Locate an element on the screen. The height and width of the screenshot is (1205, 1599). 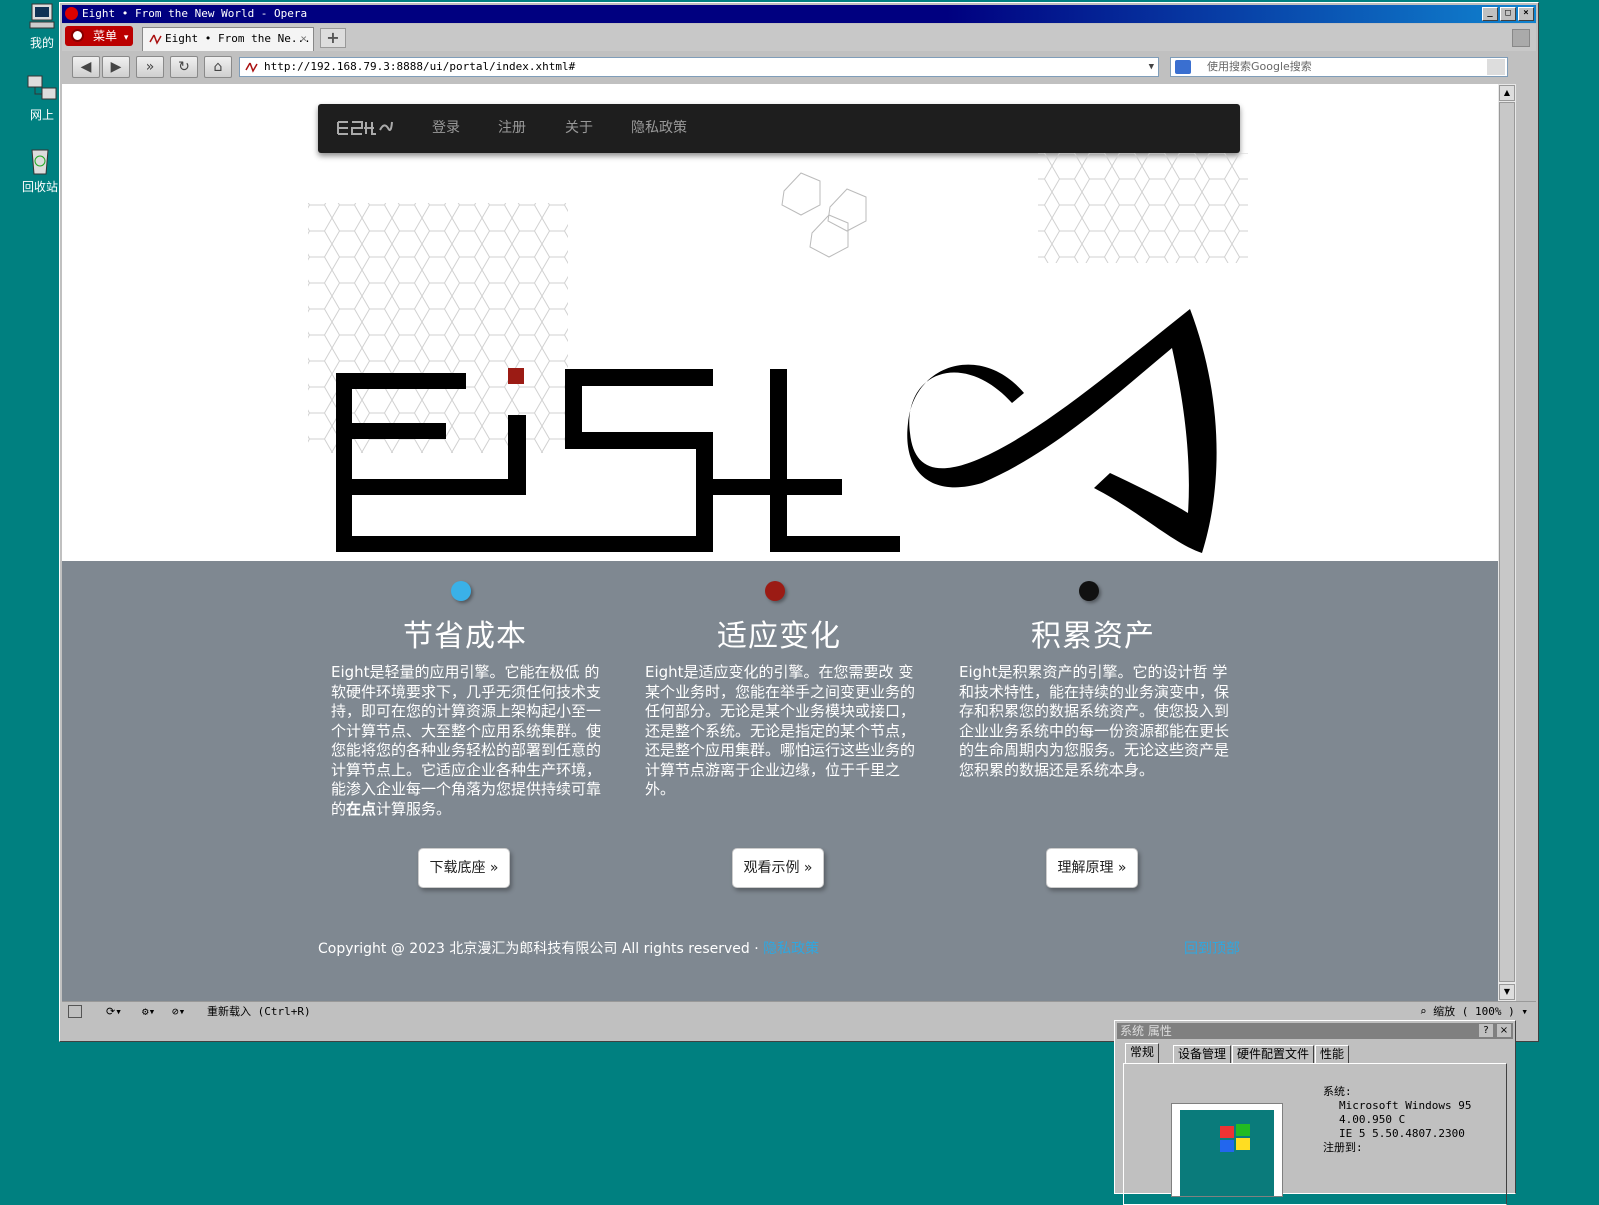
zoom-level: 缩放 ( 100% ) is located at coordinates (1474, 1011).